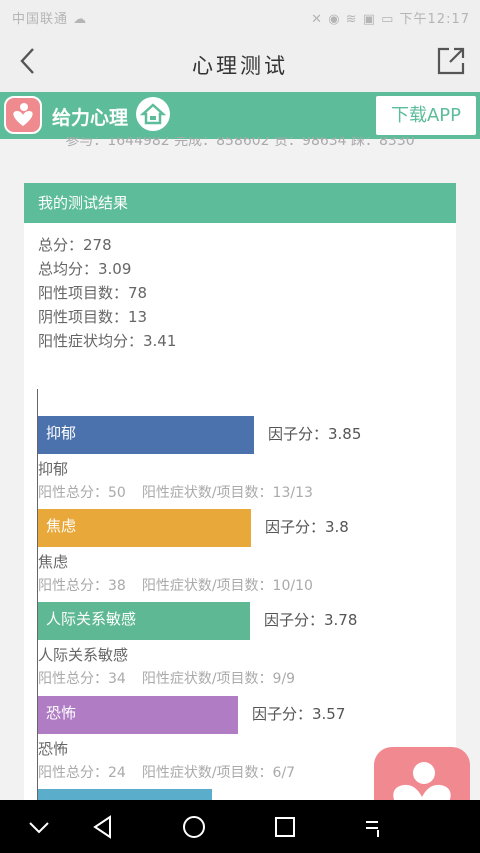 This screenshot has height=853, width=480. I want to click on factor-bar: 焦虑, so click(144, 528).